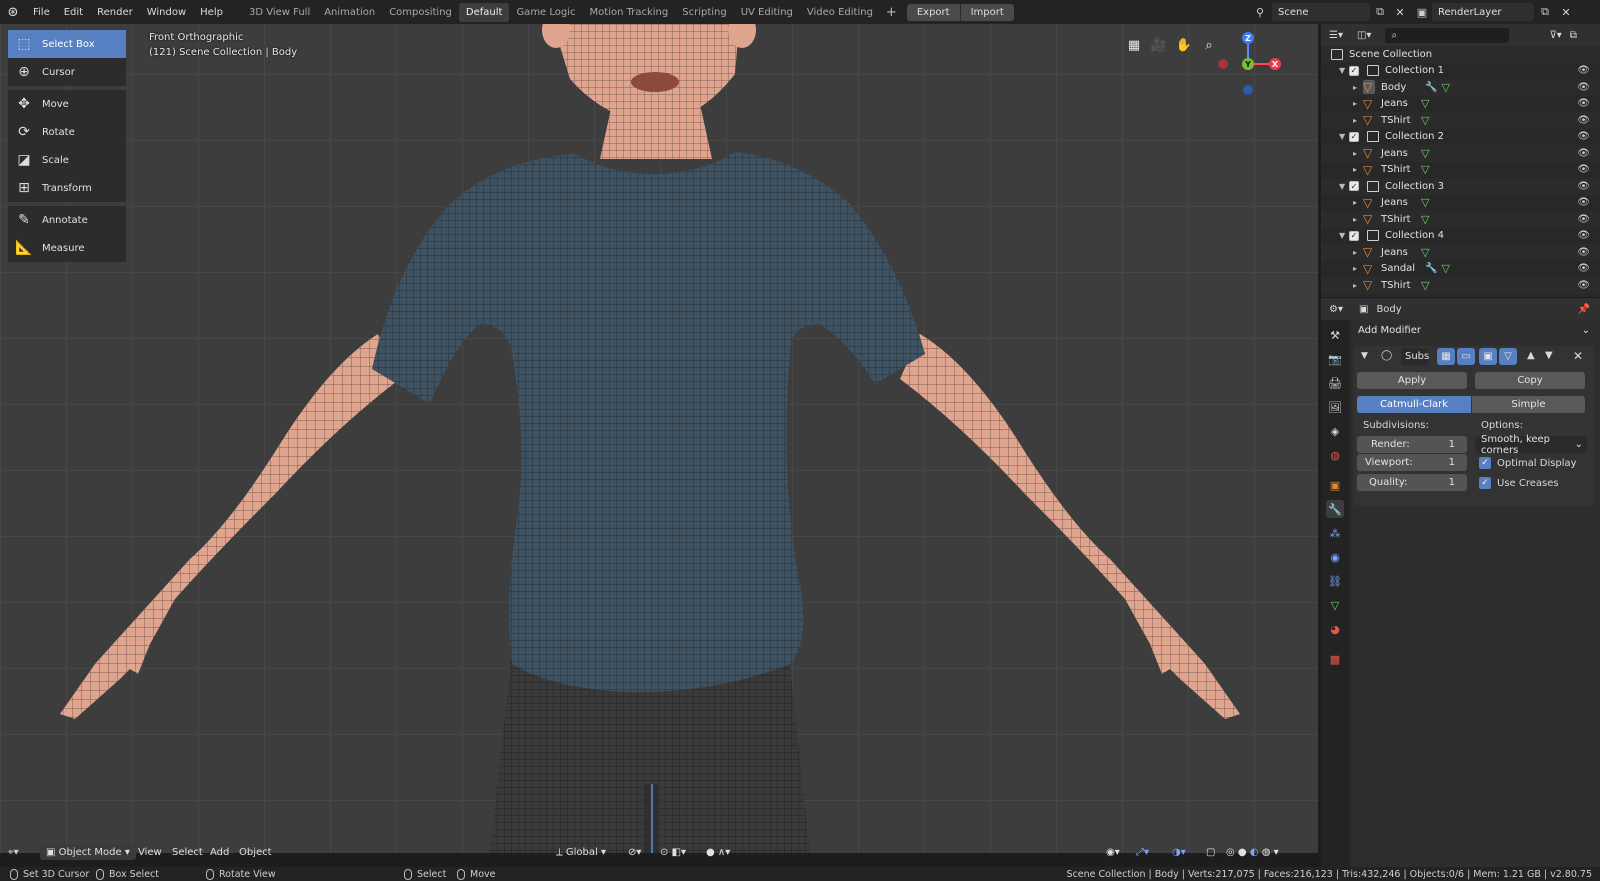 Image resolution: width=1600 pixels, height=881 pixels. Describe the element at coordinates (1412, 462) in the screenshot. I see `viewport-levels-field: Viewport: 1` at that location.